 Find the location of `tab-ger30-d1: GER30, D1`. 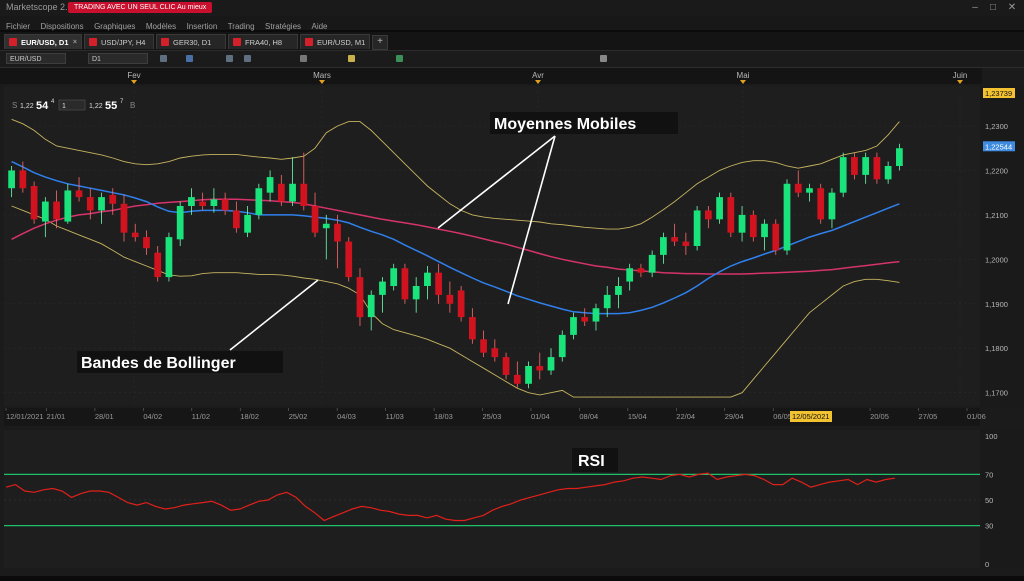

tab-ger30-d1: GER30, D1 is located at coordinates (191, 41).